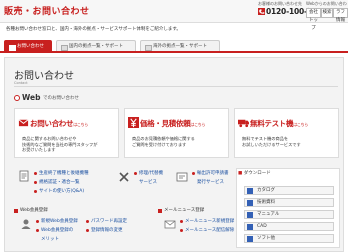 Image resolution: width=348 pixels, height=252 pixels. I want to click on download-heading: ■ ダウンロード, so click(254, 173).